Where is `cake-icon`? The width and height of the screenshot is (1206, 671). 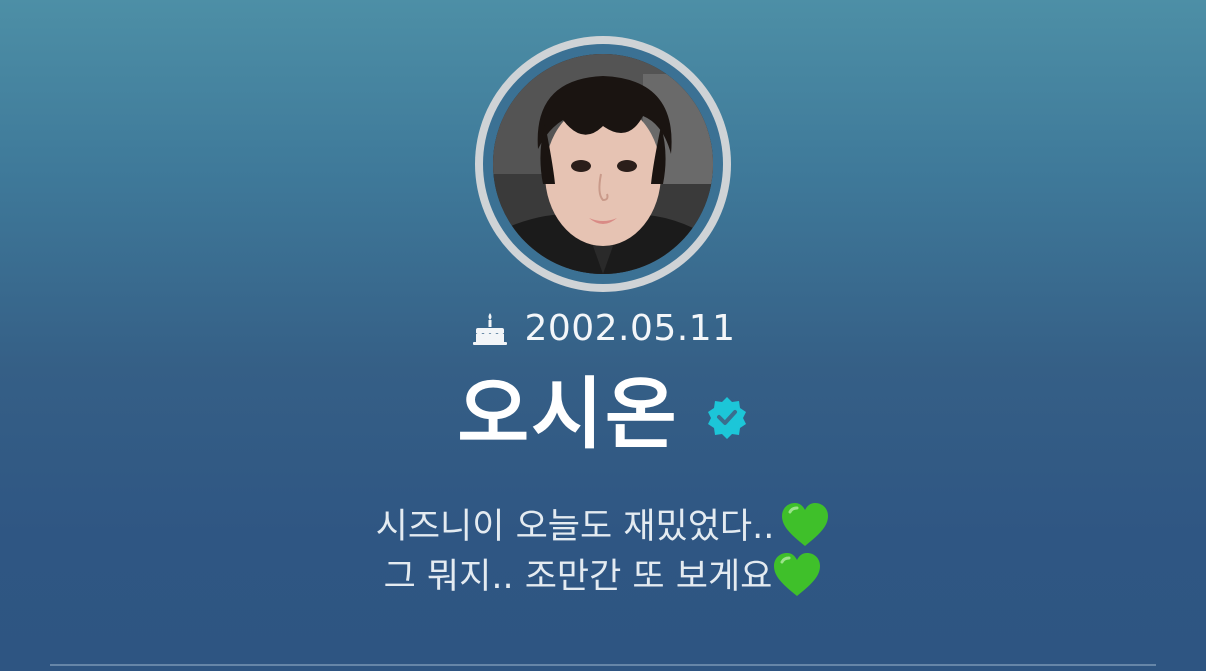 cake-icon is located at coordinates (490, 329).